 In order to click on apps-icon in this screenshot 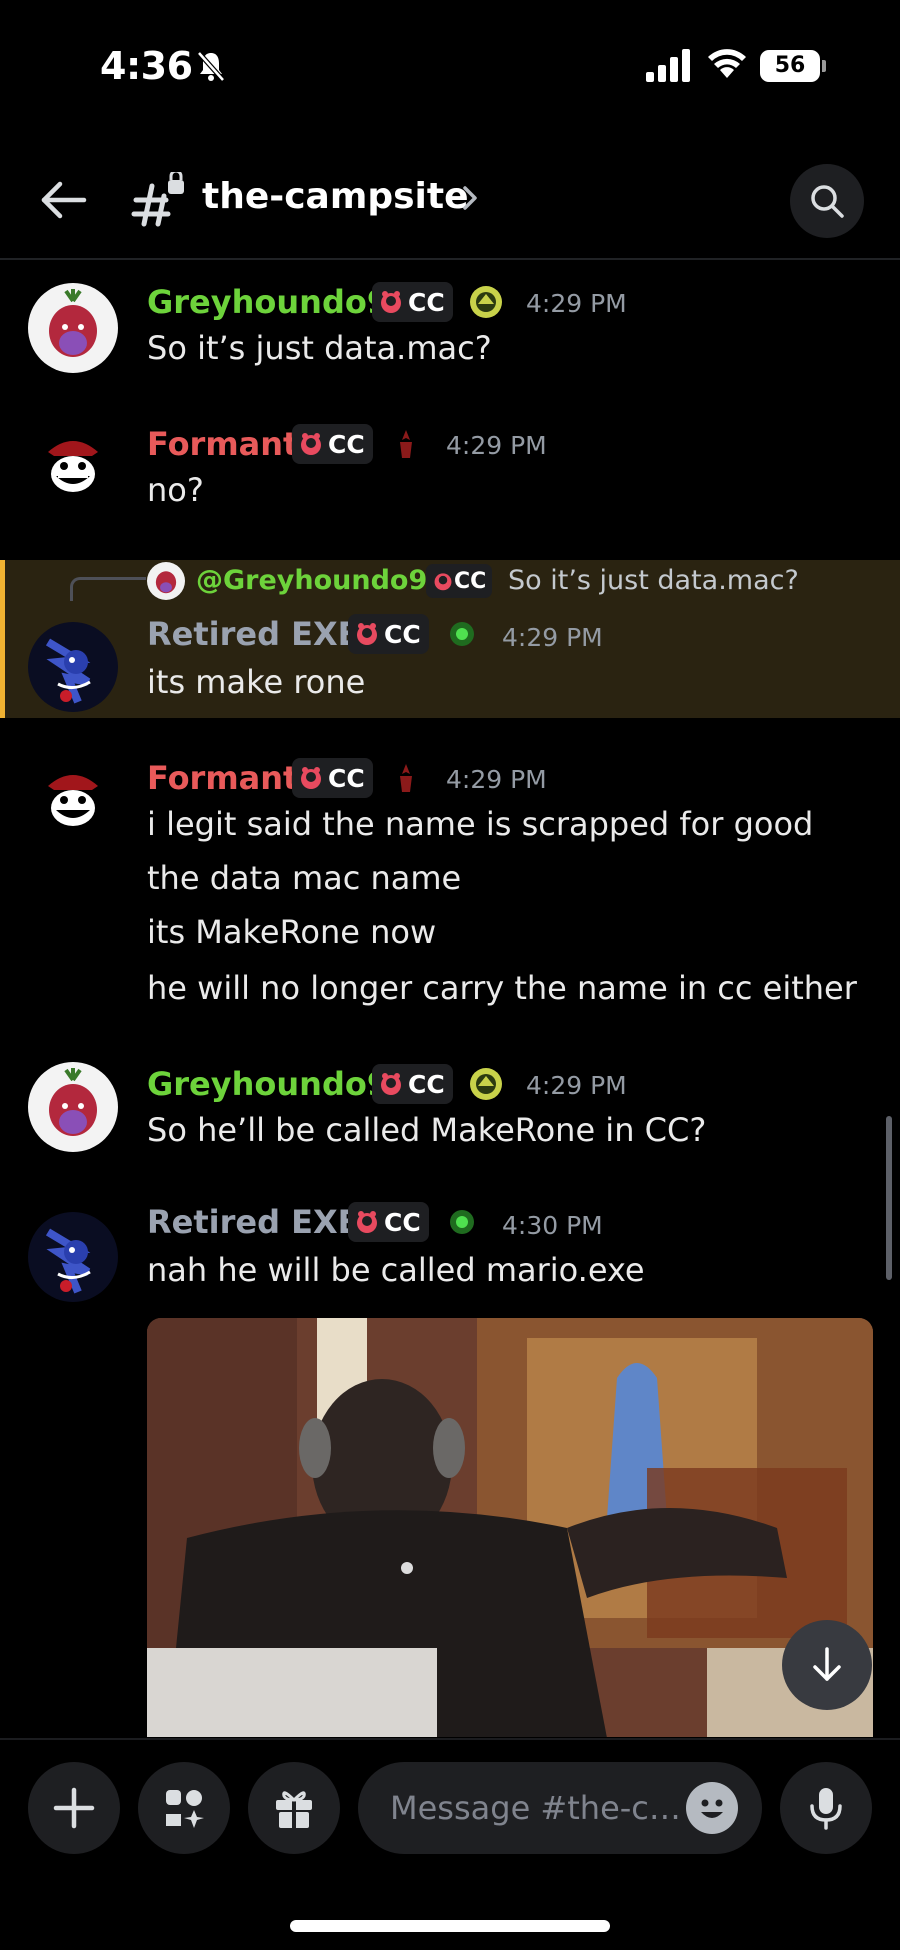, I will do `click(185, 1809)`.